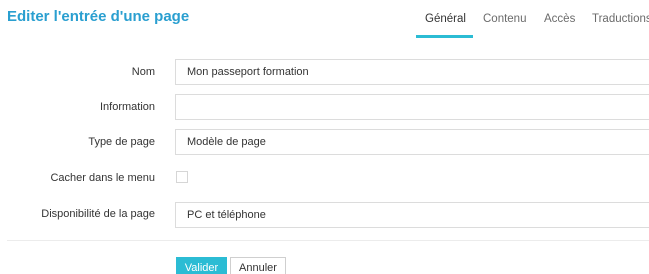 The width and height of the screenshot is (649, 274). What do you see at coordinates (412, 142) in the screenshot?
I see `page-type-select: Modèle de page` at bounding box center [412, 142].